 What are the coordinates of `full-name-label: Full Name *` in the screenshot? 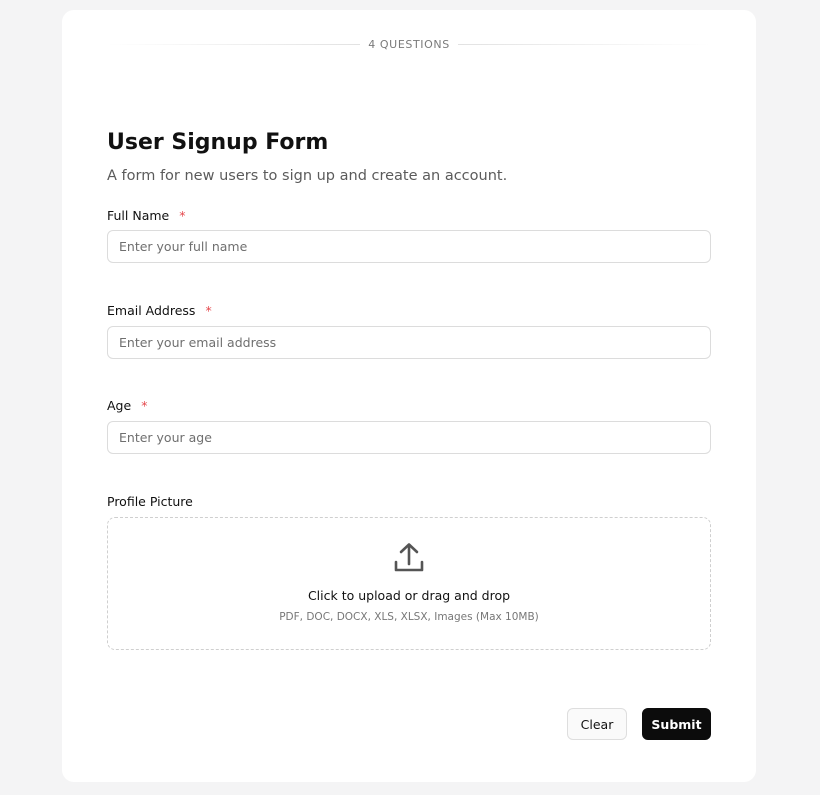 It's located at (146, 215).